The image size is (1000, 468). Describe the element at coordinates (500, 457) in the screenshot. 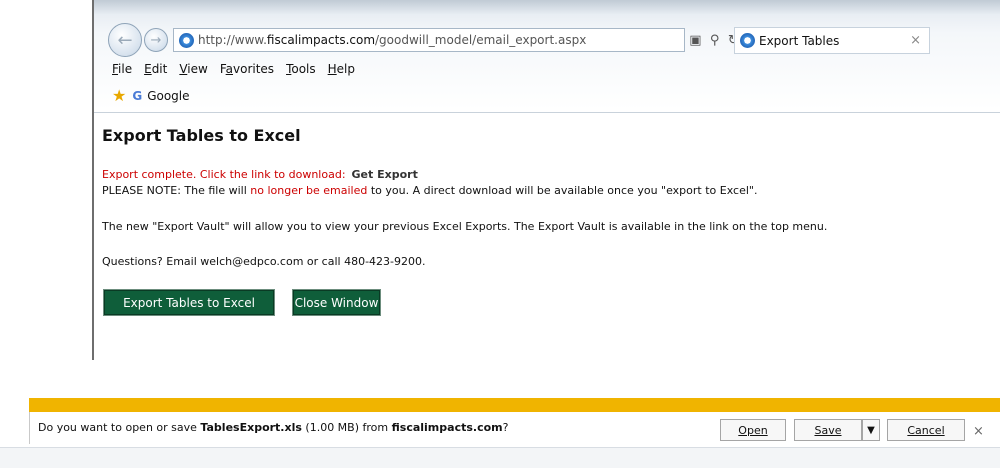

I see `status-strip` at that location.